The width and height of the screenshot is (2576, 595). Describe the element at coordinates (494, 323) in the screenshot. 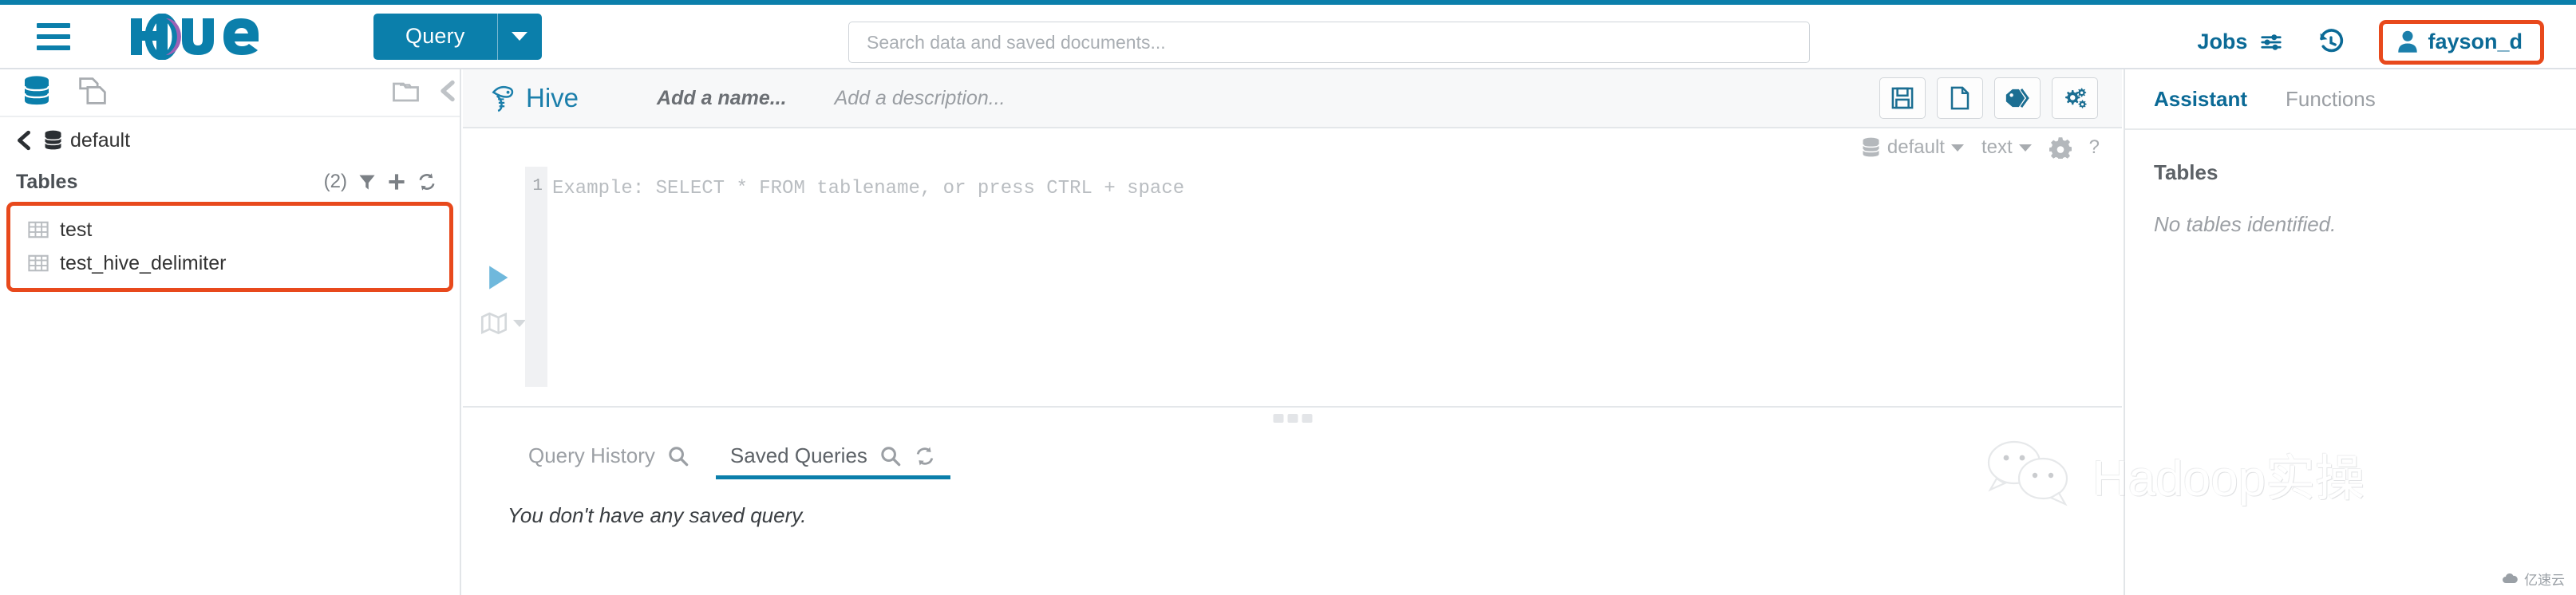

I see `map-fold-icon` at that location.